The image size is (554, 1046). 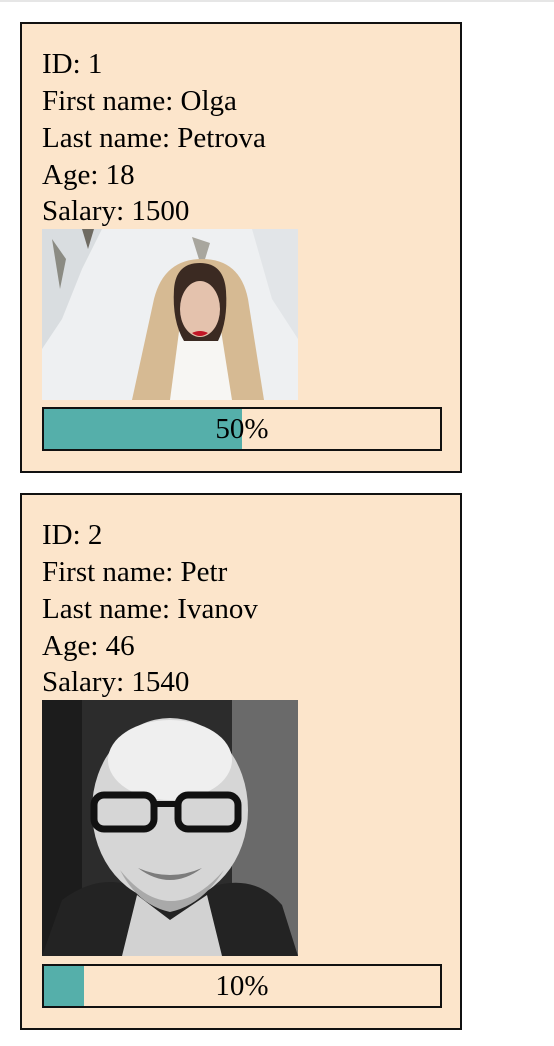 I want to click on progress-label: 50%, so click(x=242, y=429).